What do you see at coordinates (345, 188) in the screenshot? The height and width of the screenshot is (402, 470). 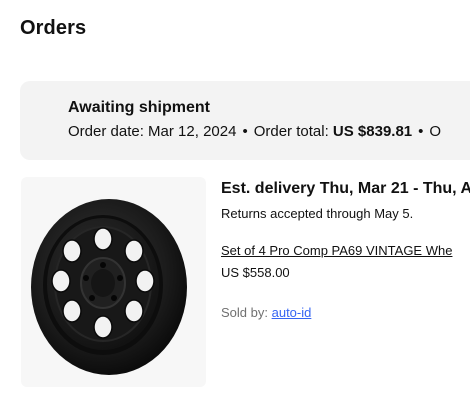 I see `estimated-delivery: Est. delivery Thu, Mar 21 - Thu, A` at bounding box center [345, 188].